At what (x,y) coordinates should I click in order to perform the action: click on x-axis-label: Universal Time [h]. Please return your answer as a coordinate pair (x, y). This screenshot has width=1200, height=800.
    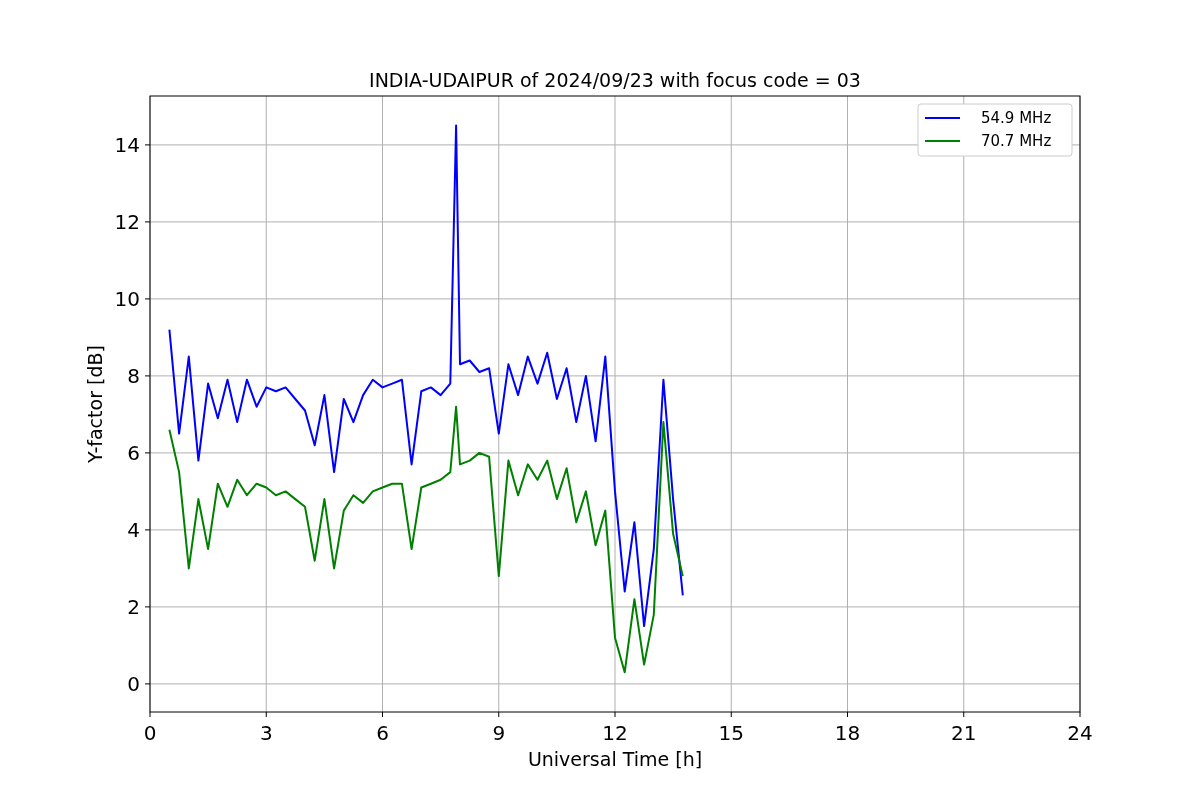
    Looking at the image, I should click on (615, 759).